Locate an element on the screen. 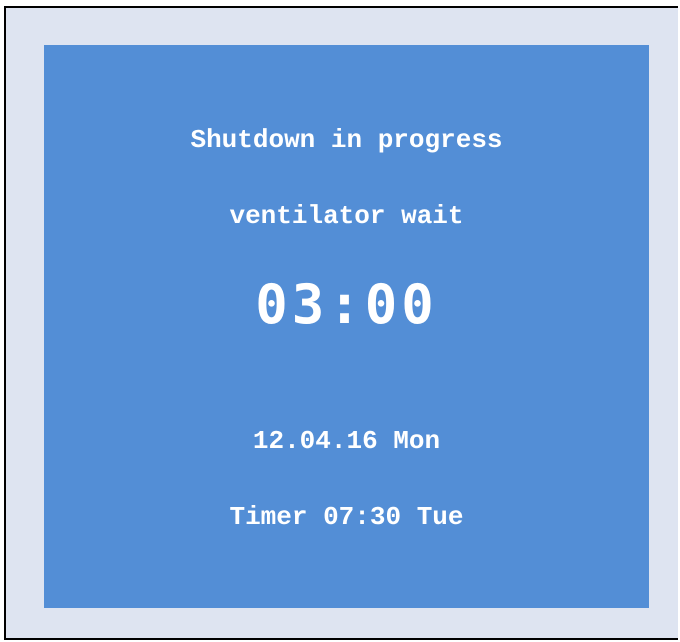 The width and height of the screenshot is (680, 642). countdown-timer: 03:00 is located at coordinates (346, 304).